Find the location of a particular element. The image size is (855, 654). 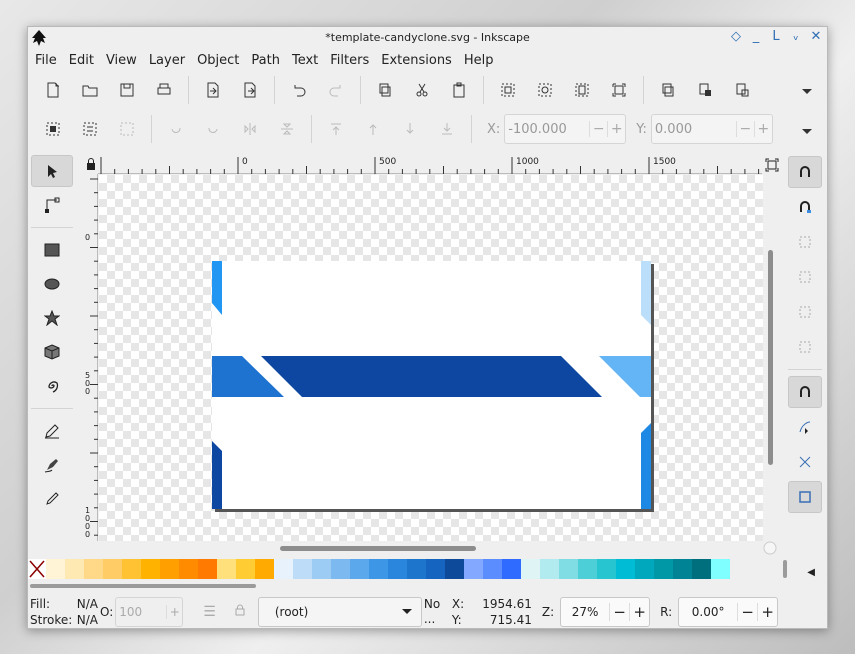

palette-horizontal-thumb is located at coordinates (143, 586).